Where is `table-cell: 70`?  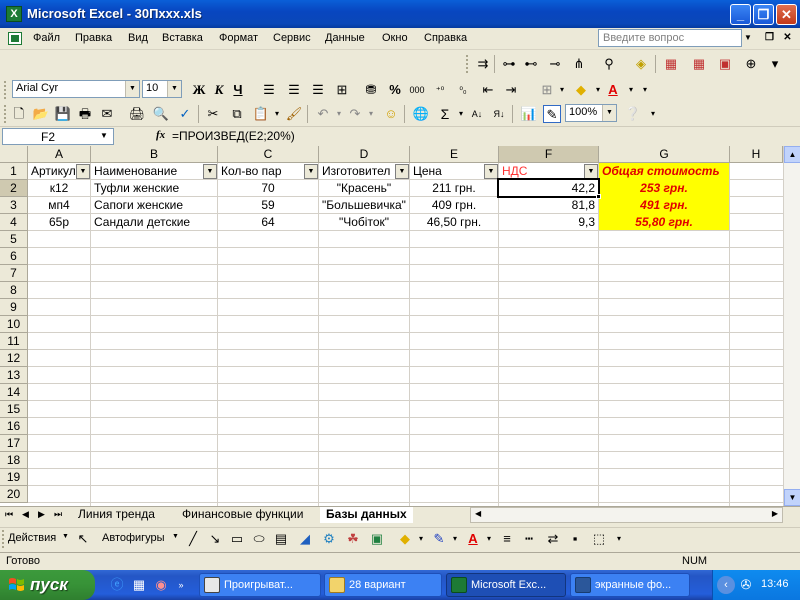
table-cell: 70 is located at coordinates (268, 188).